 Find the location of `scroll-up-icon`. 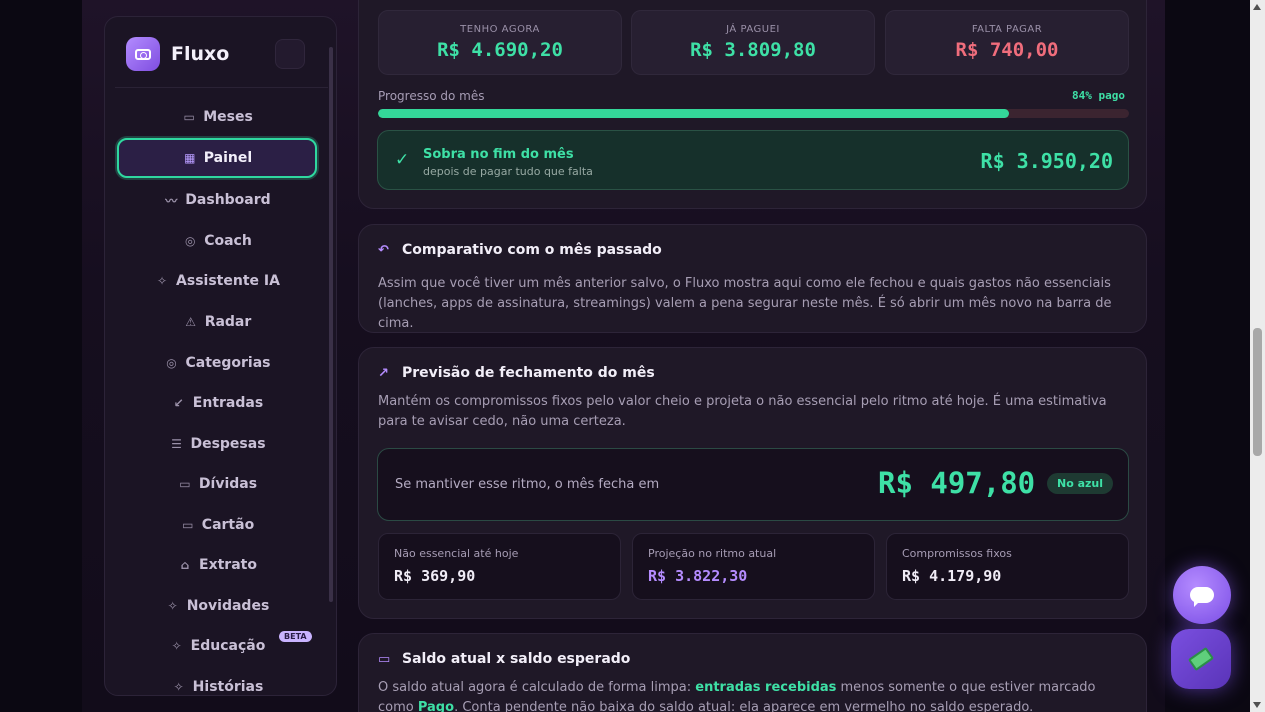

scroll-up-icon is located at coordinates (1257, 7).